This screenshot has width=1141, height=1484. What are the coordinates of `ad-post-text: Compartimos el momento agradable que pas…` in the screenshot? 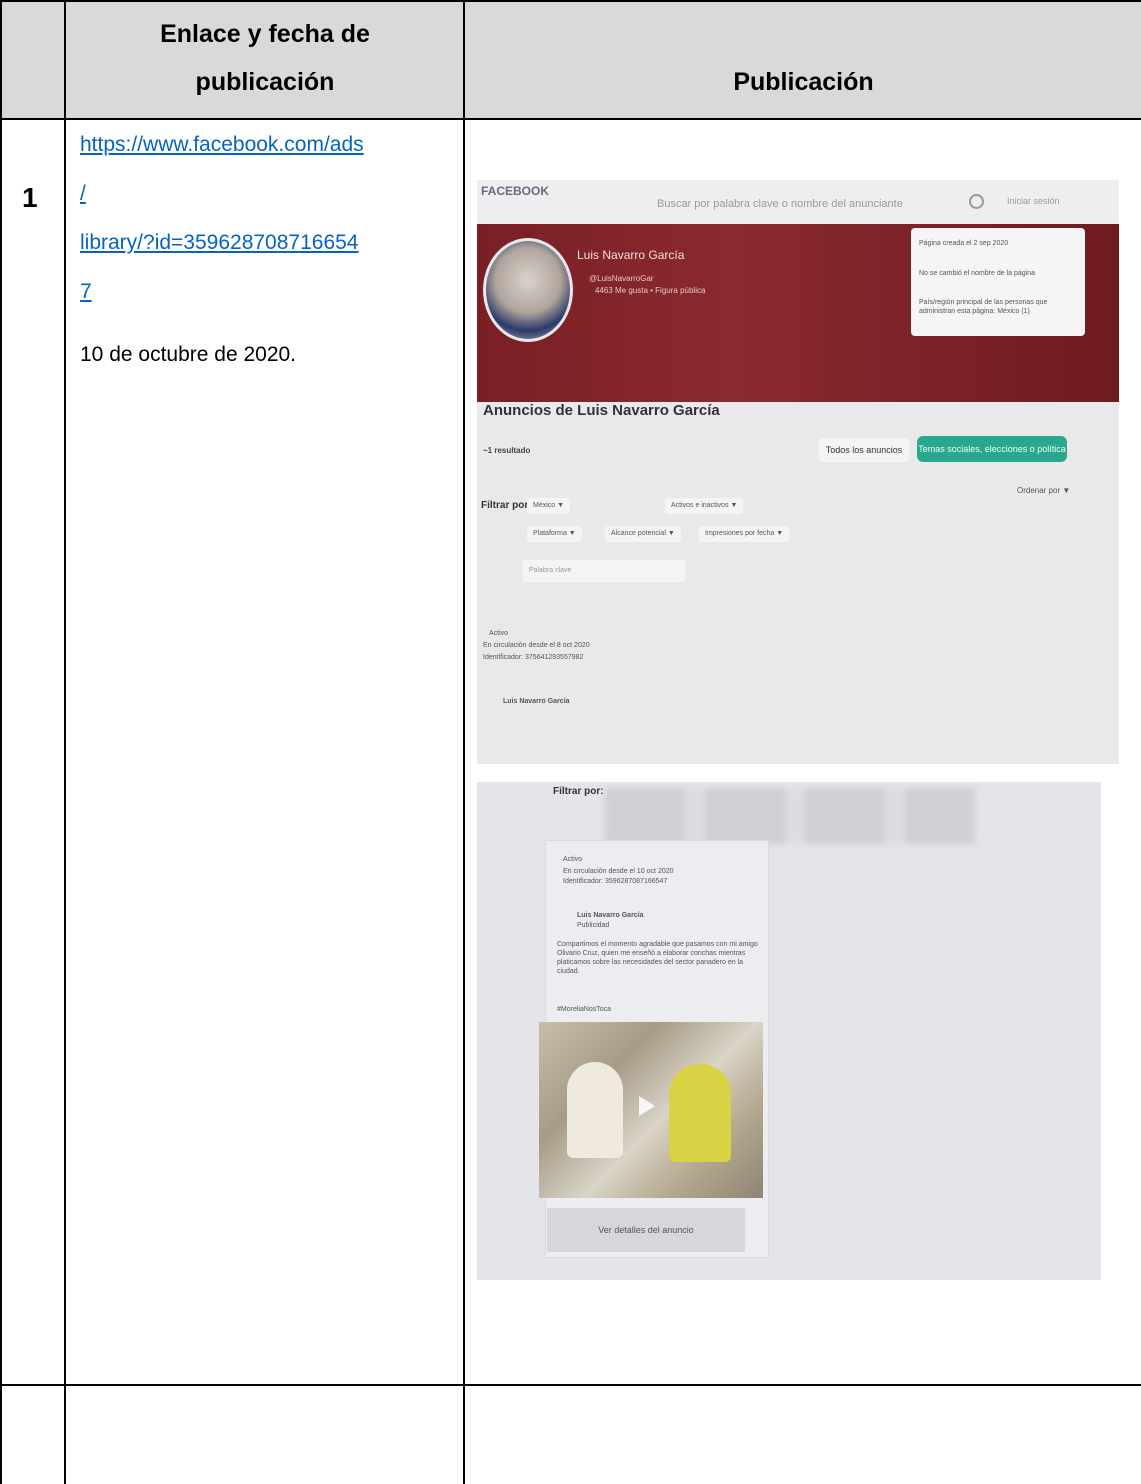 It's located at (657, 958).